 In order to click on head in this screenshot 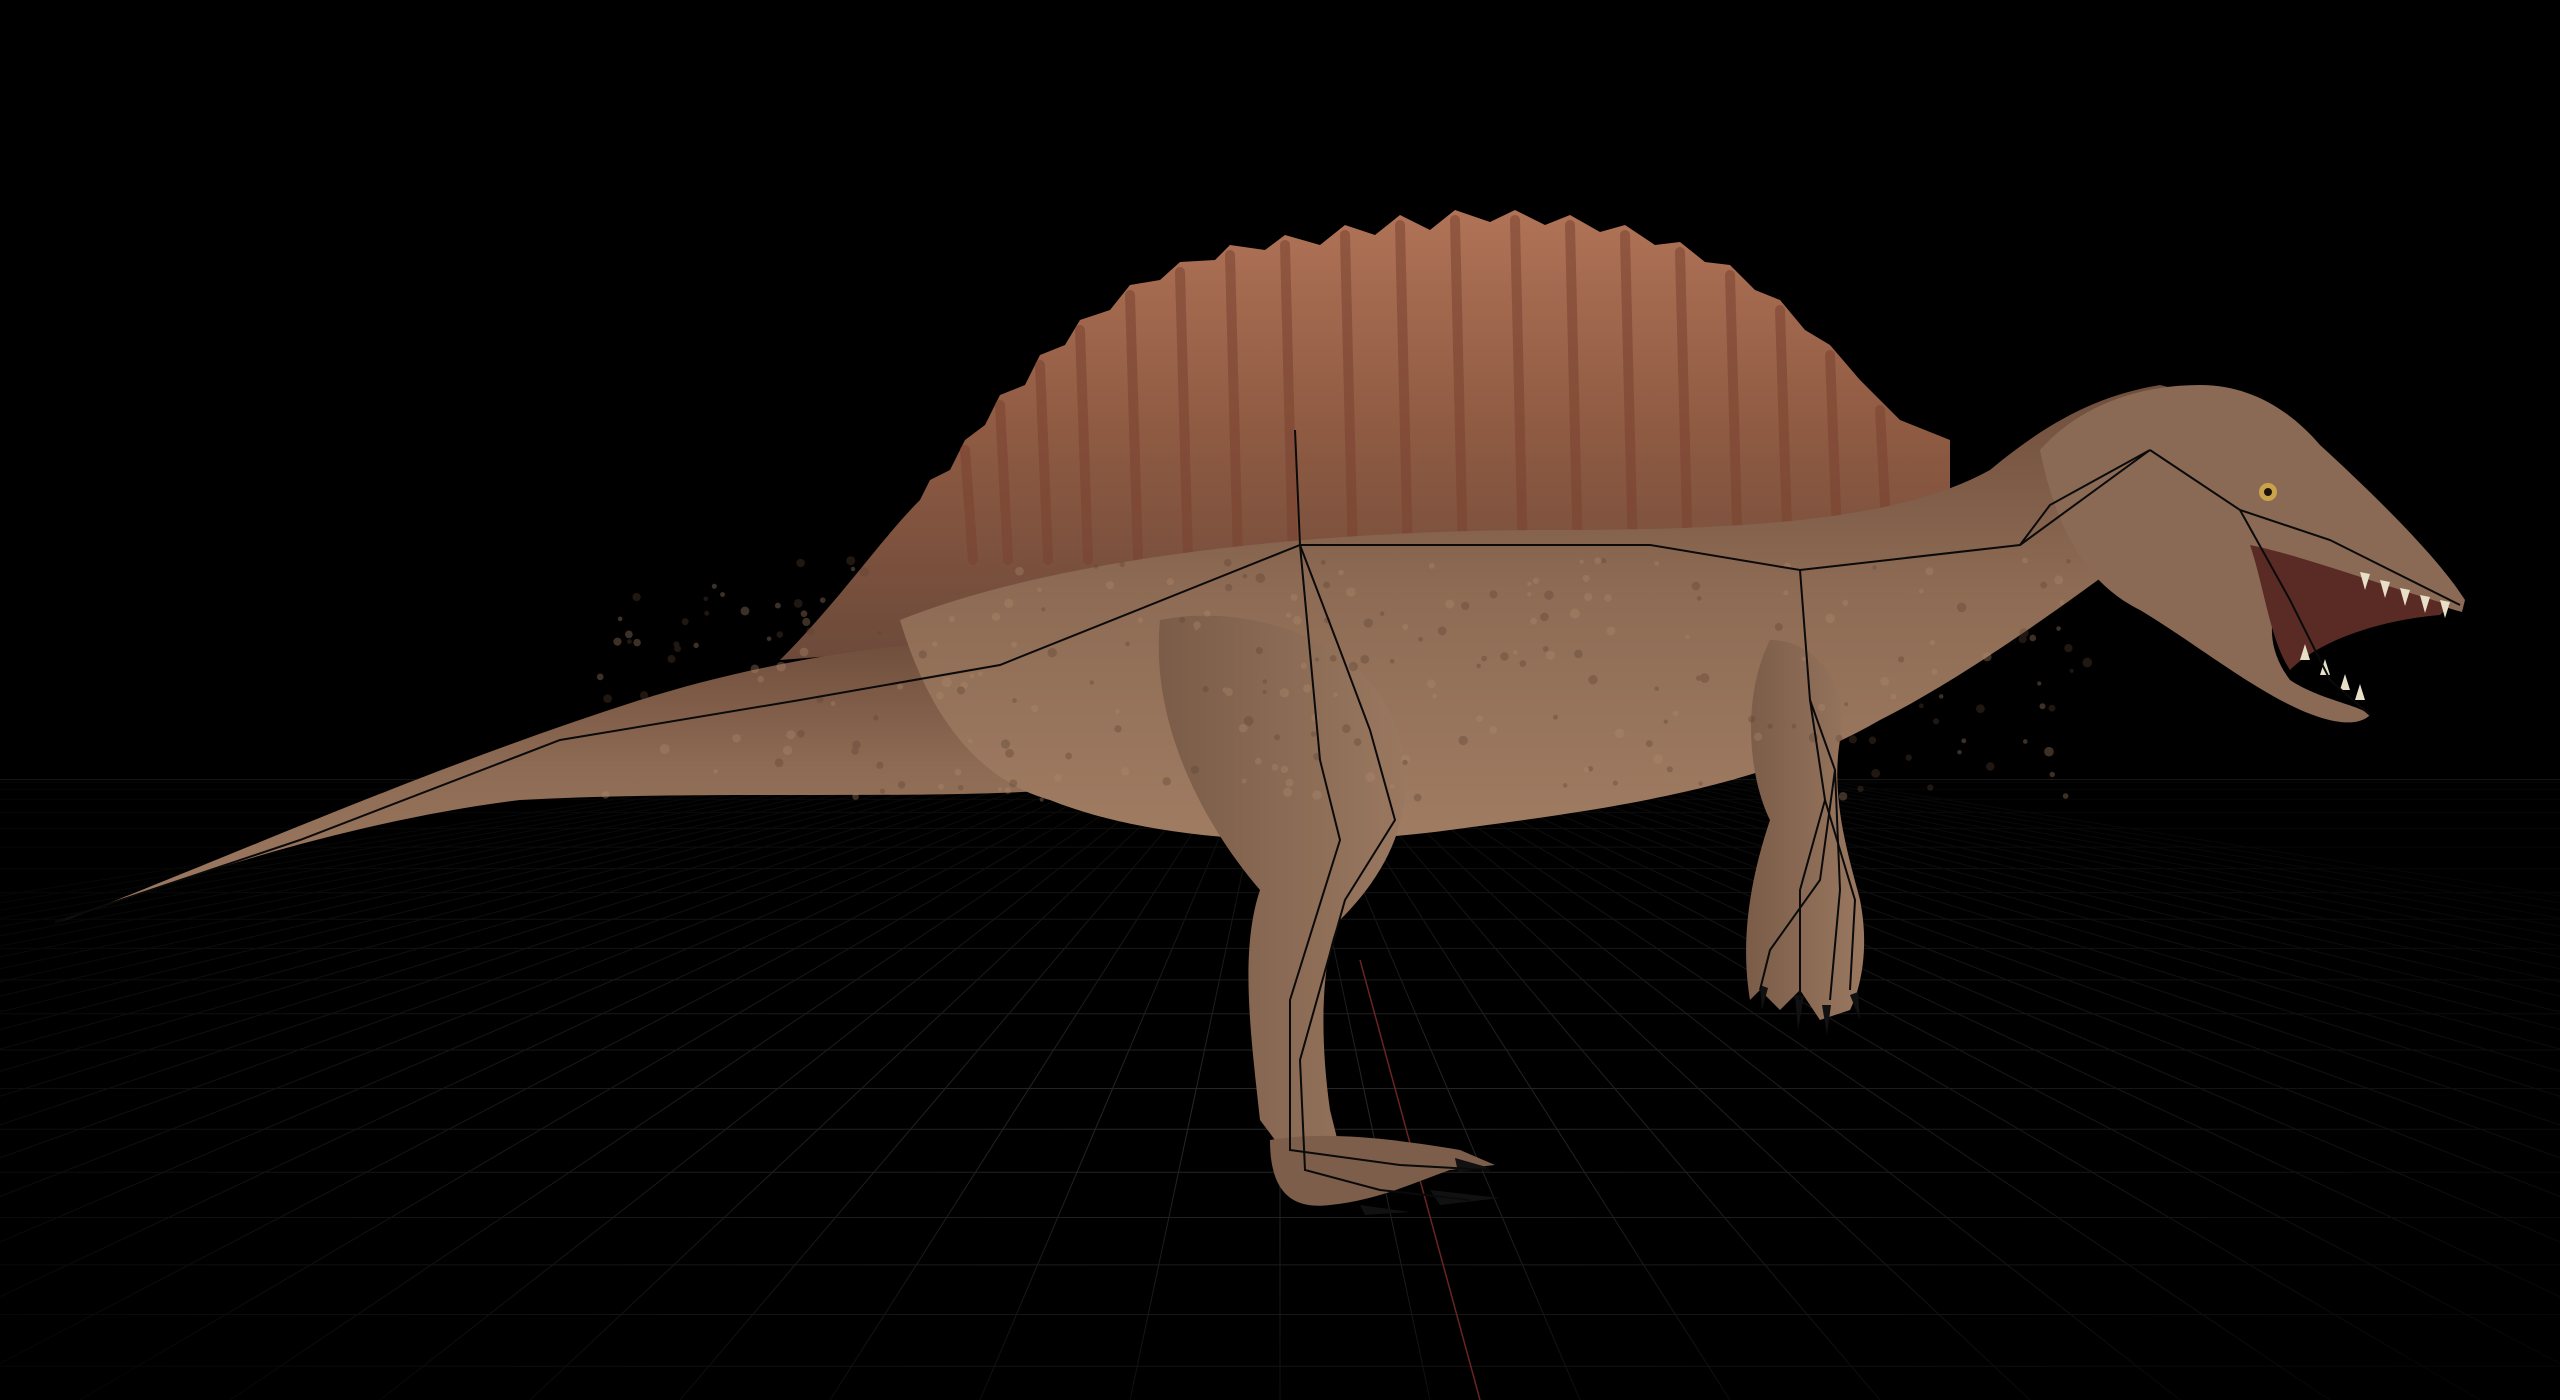, I will do `click(2252, 554)`.